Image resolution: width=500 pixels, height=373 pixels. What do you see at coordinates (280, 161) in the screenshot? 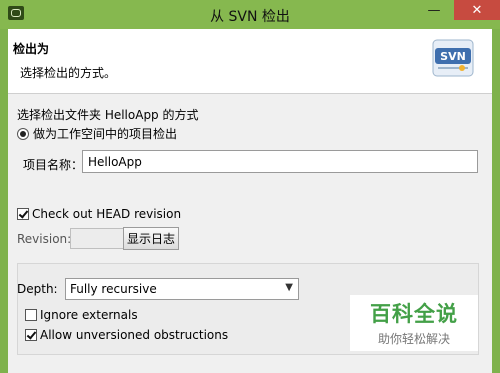
I see `project-name-input` at bounding box center [280, 161].